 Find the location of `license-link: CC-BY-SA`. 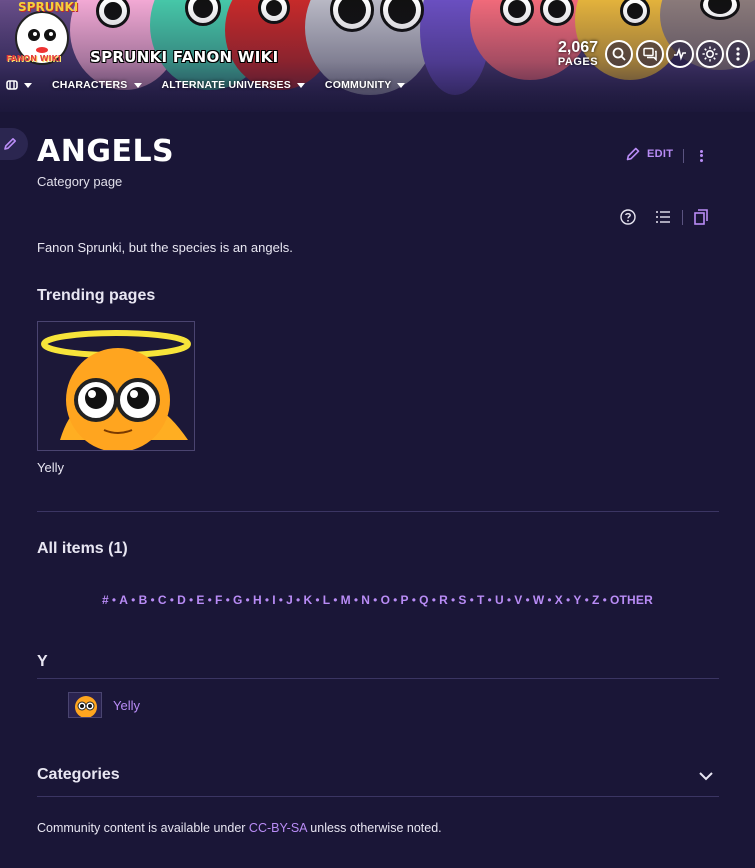

license-link: CC-BY-SA is located at coordinates (278, 828).